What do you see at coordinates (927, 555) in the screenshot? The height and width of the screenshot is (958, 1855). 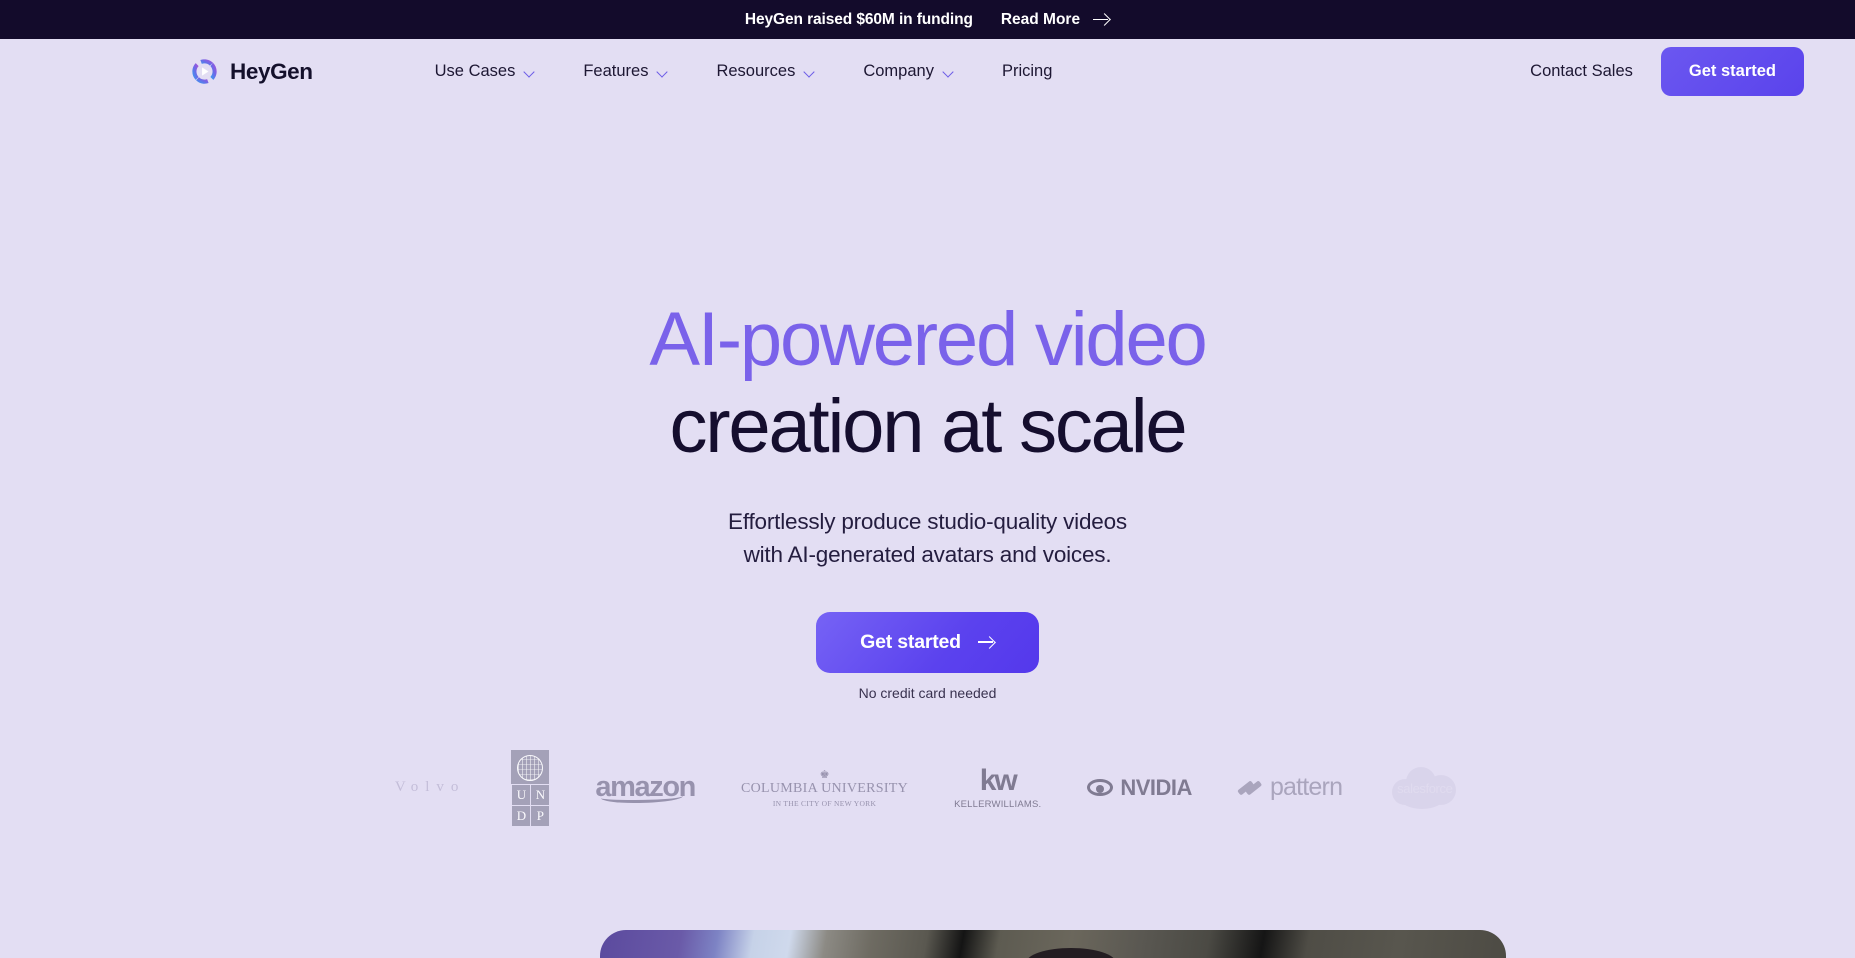 I see `subhead-line-2: with AI-generated avatars and voices.` at bounding box center [927, 555].